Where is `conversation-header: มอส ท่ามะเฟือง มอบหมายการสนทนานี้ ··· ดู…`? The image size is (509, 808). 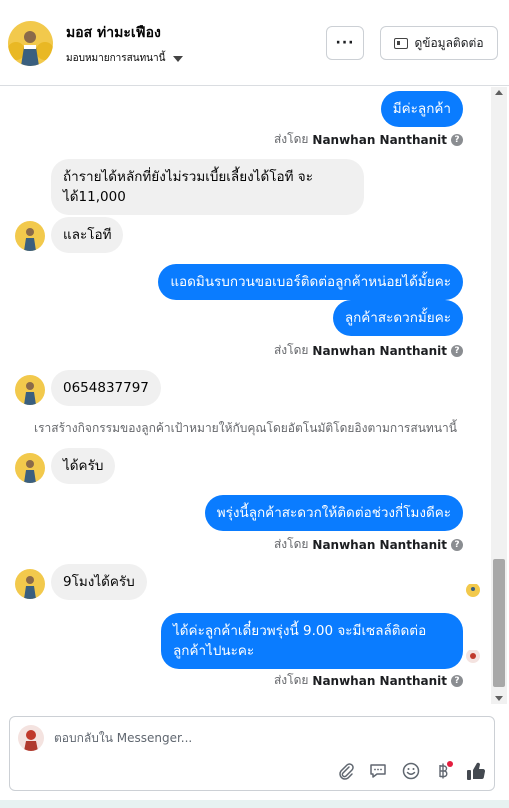
conversation-header: มอส ท่ามะเฟือง มอบหมายการสนทนานี้ ··· ดู… is located at coordinates (254, 43).